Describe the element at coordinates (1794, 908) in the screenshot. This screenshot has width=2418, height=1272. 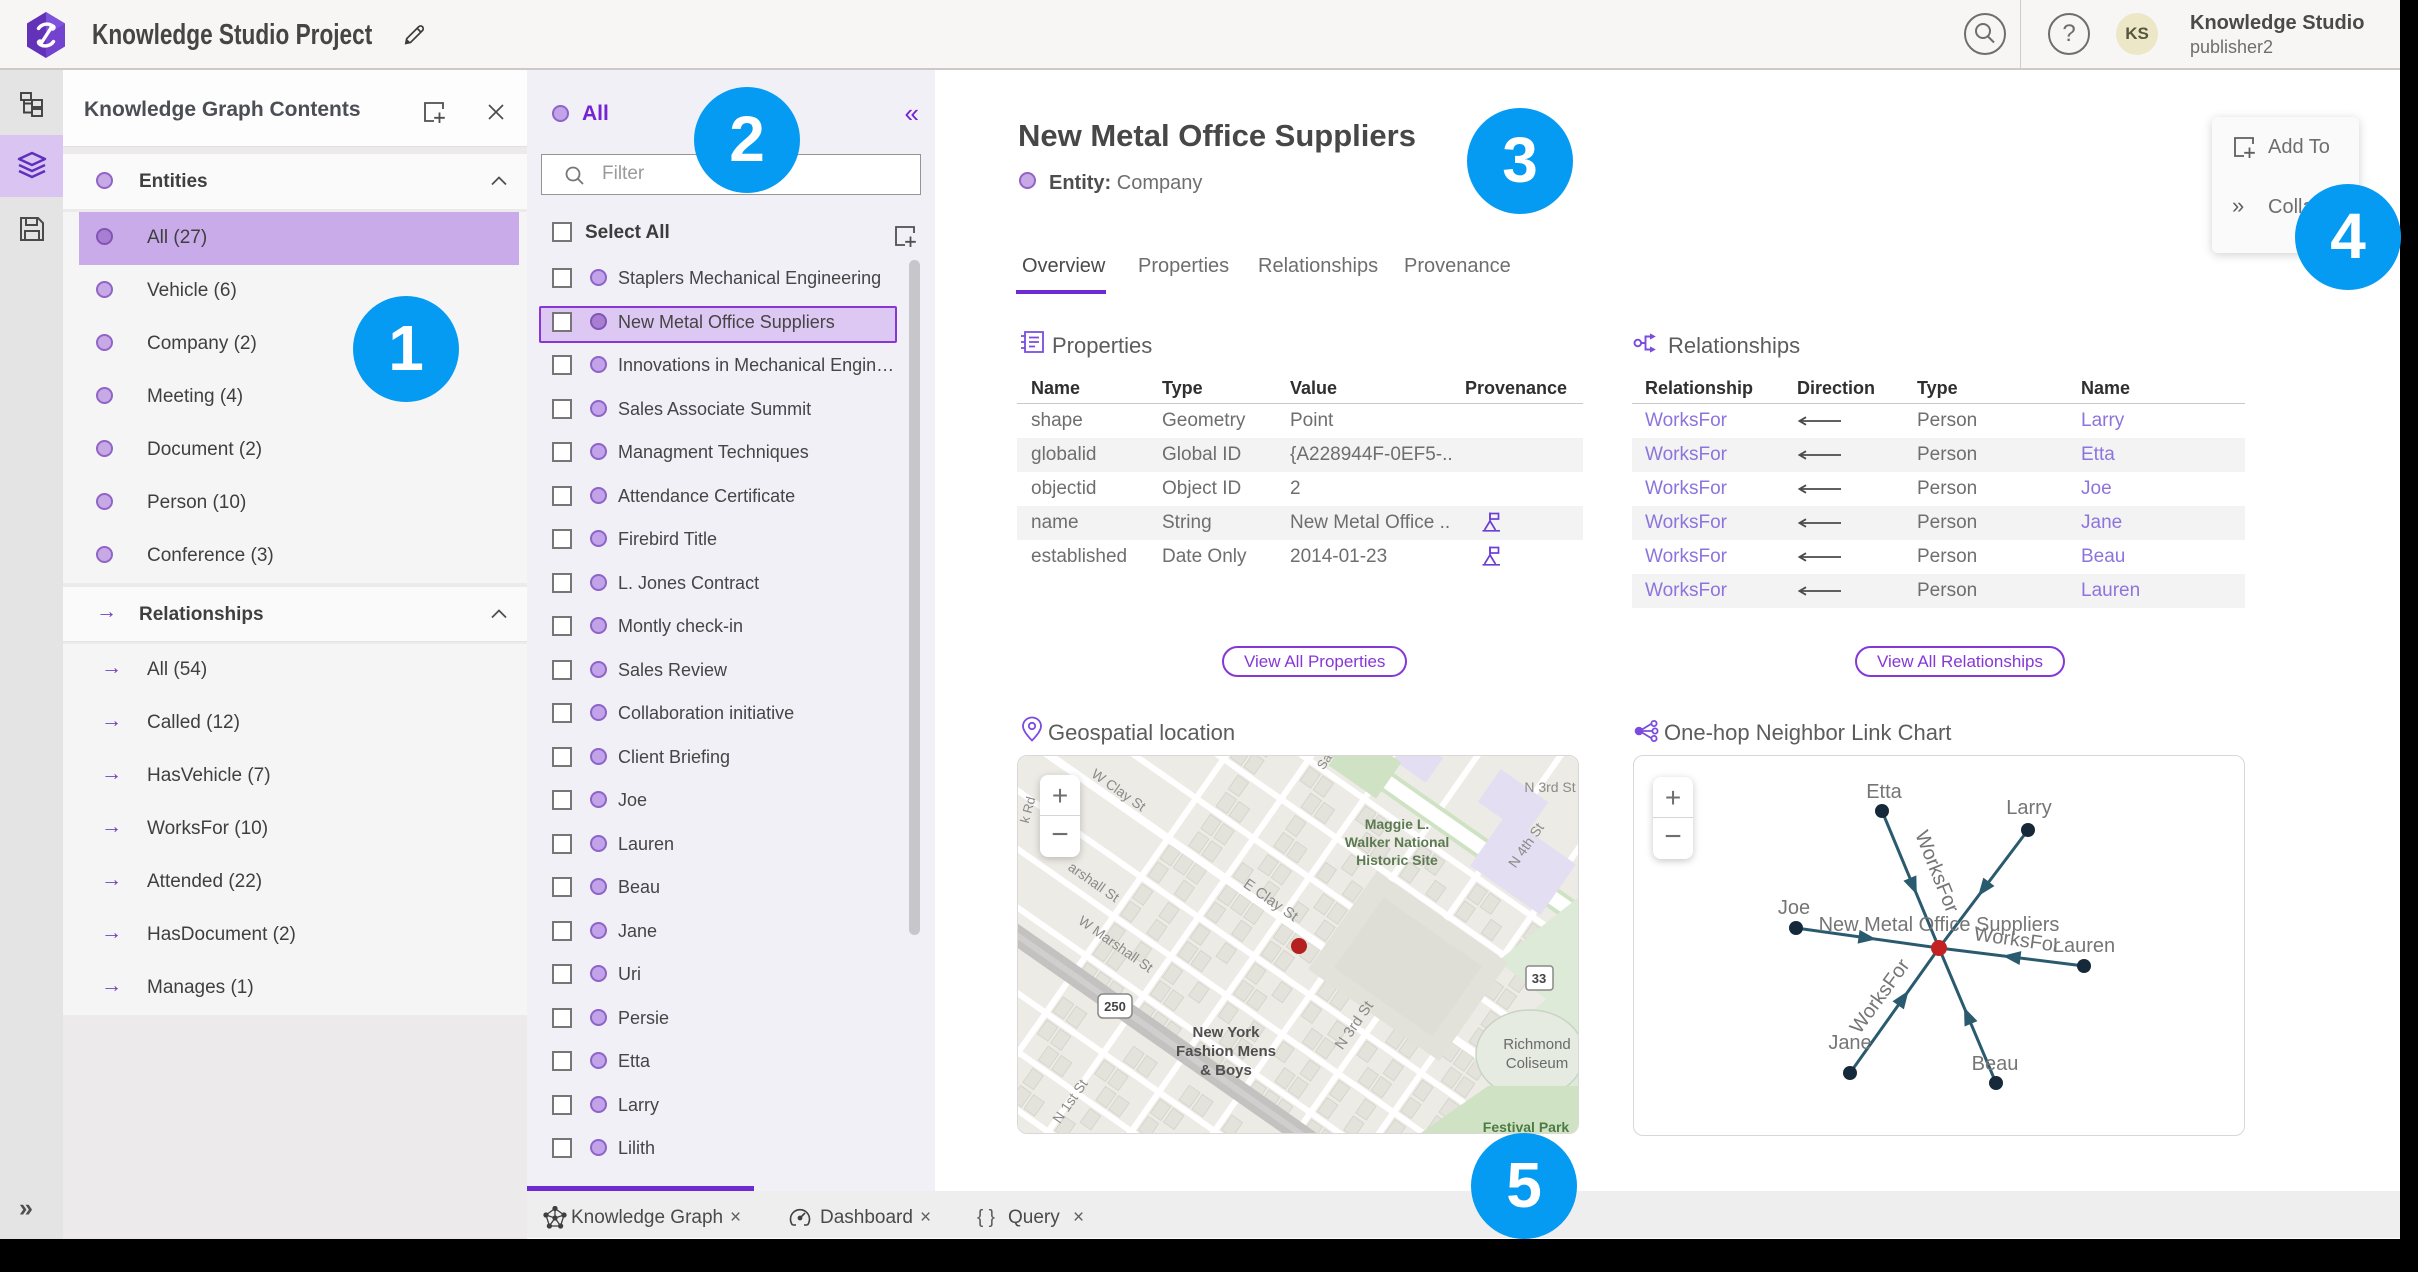
I see `svg-text: Joe` at that location.